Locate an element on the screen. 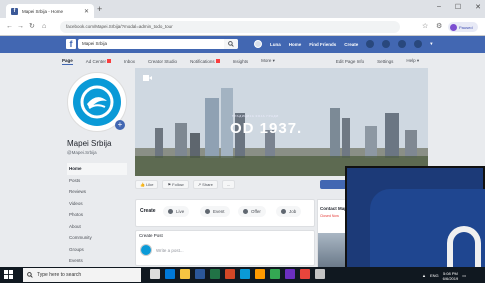  taskbar-apps is located at coordinates (237, 274).